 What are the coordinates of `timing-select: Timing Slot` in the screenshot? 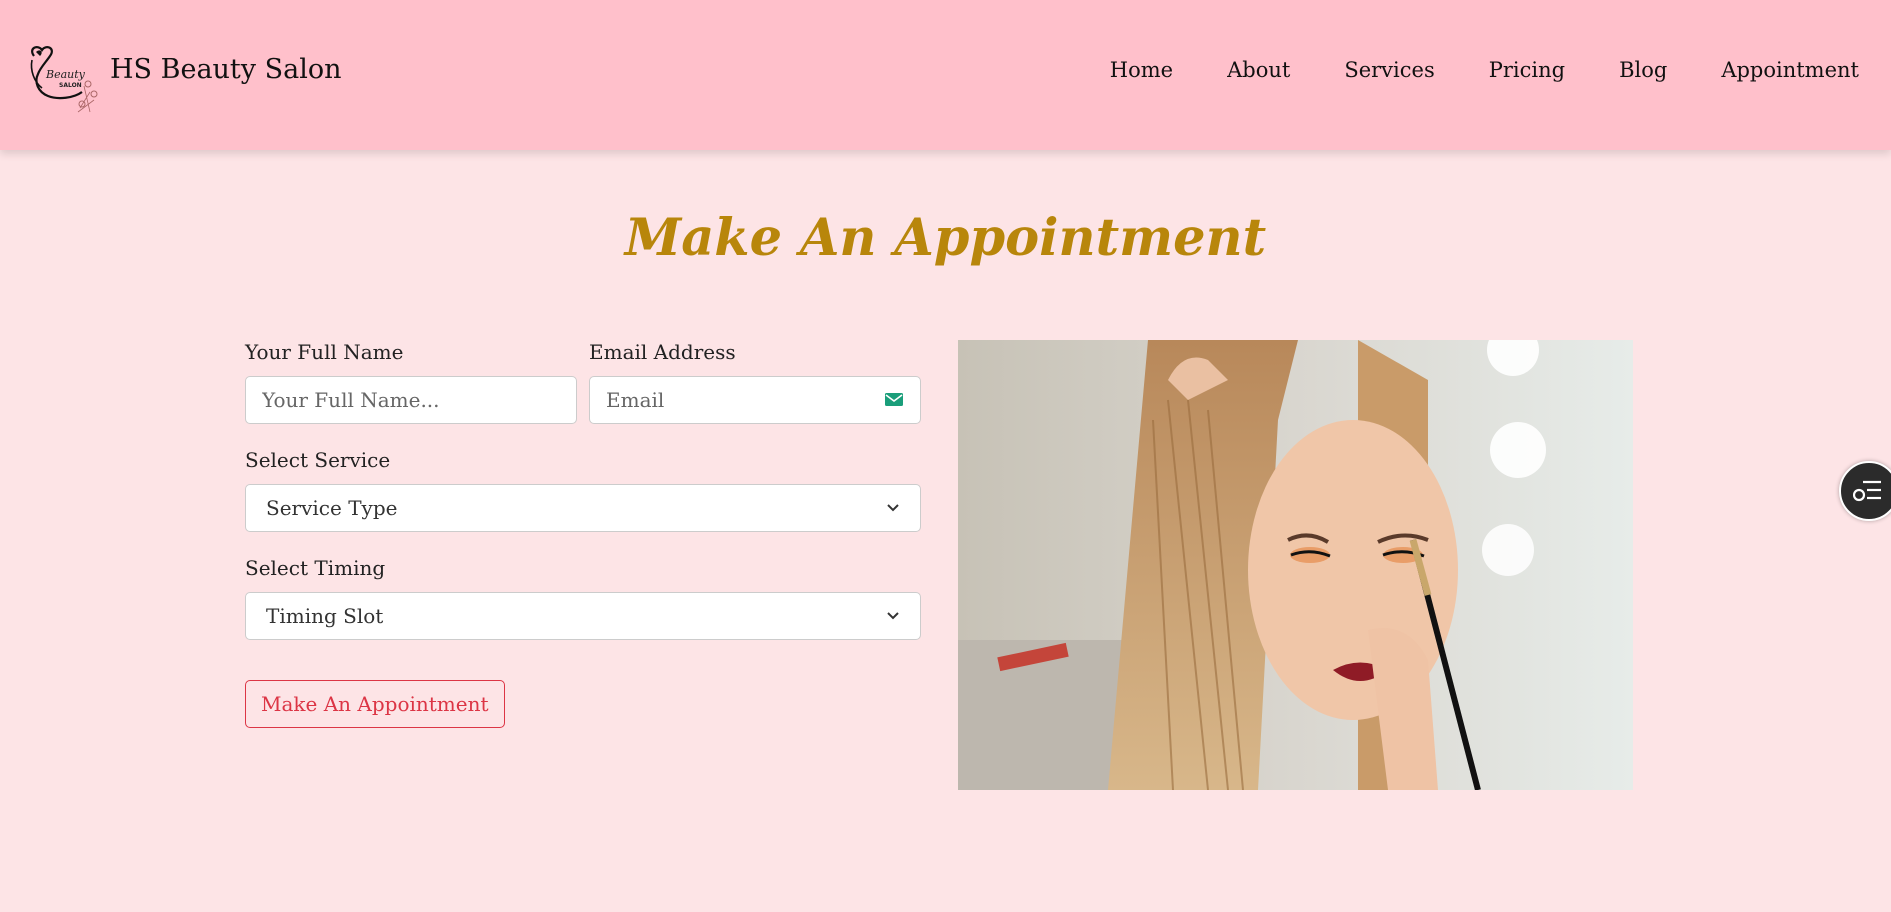 It's located at (583, 616).